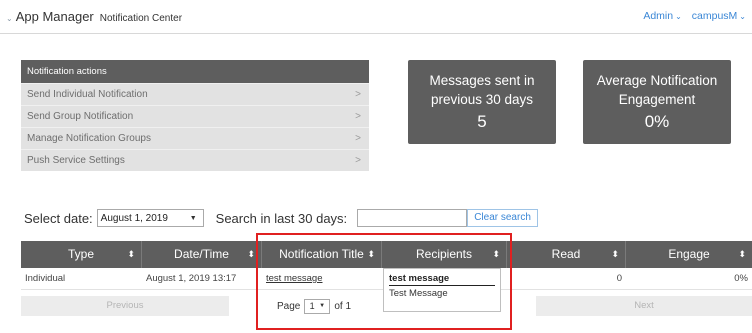 The image size is (752, 333). Describe the element at coordinates (58, 218) in the screenshot. I see `date-label: Select date:` at that location.